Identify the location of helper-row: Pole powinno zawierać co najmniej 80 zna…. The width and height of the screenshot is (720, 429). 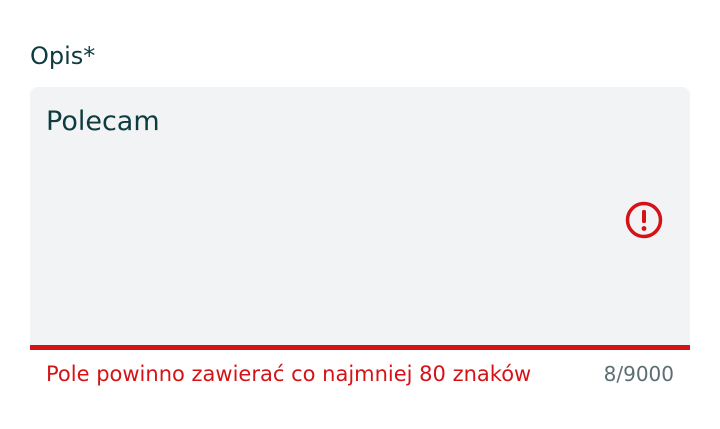
(360, 374).